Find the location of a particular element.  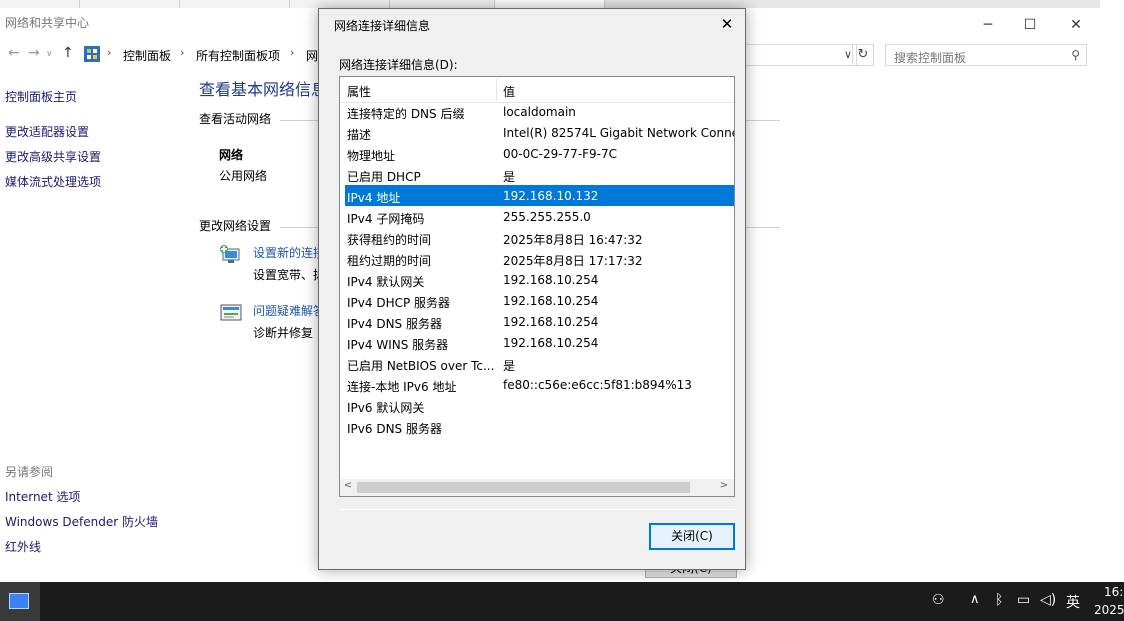

row-property: IPv4 DHCP 服务器 is located at coordinates (399, 303).